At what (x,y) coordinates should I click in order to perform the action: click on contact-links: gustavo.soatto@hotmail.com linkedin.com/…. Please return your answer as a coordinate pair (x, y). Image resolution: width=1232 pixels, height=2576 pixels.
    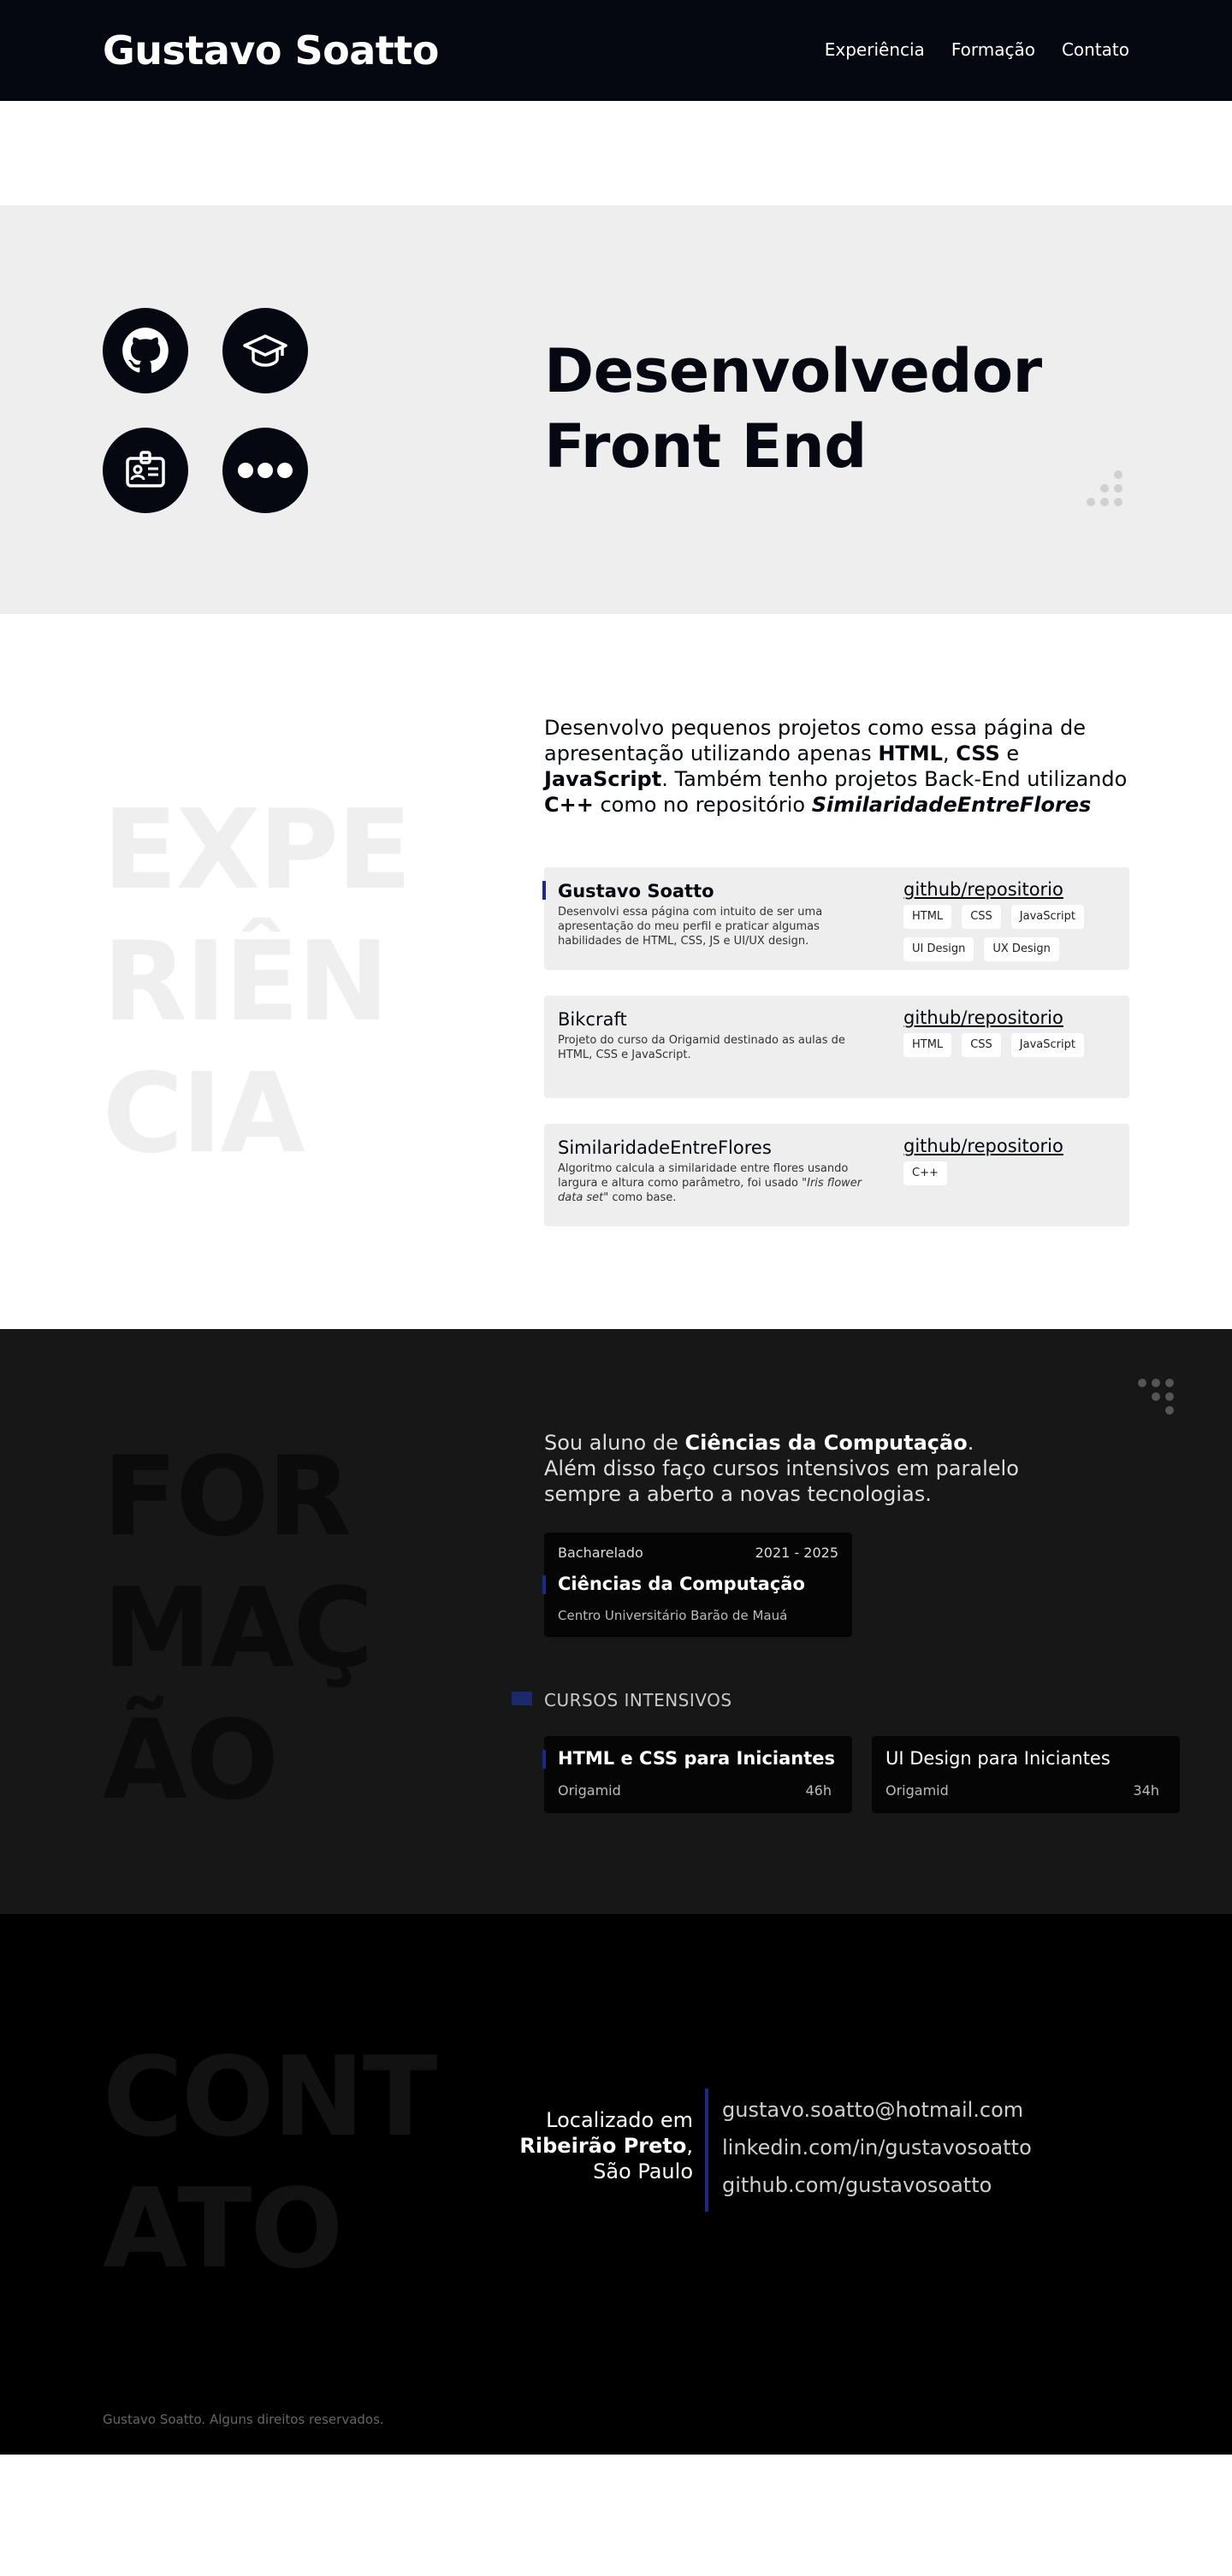
    Looking at the image, I should click on (877, 2147).